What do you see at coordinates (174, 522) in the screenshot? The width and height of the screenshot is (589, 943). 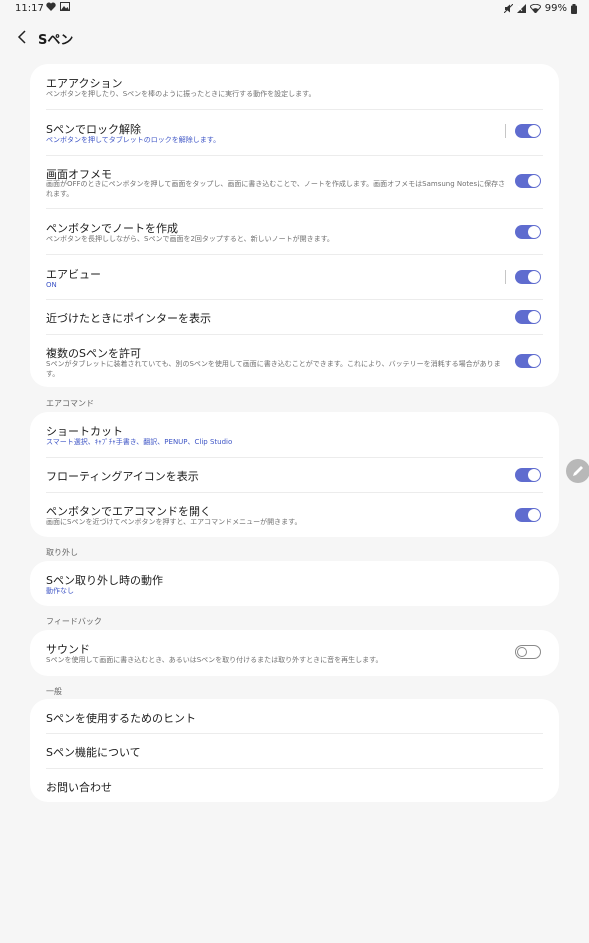 I see `setting-subtitle: 画面にSペンを近づけてペンボタンを押すと、エアコマンドメニューが開きます。` at bounding box center [174, 522].